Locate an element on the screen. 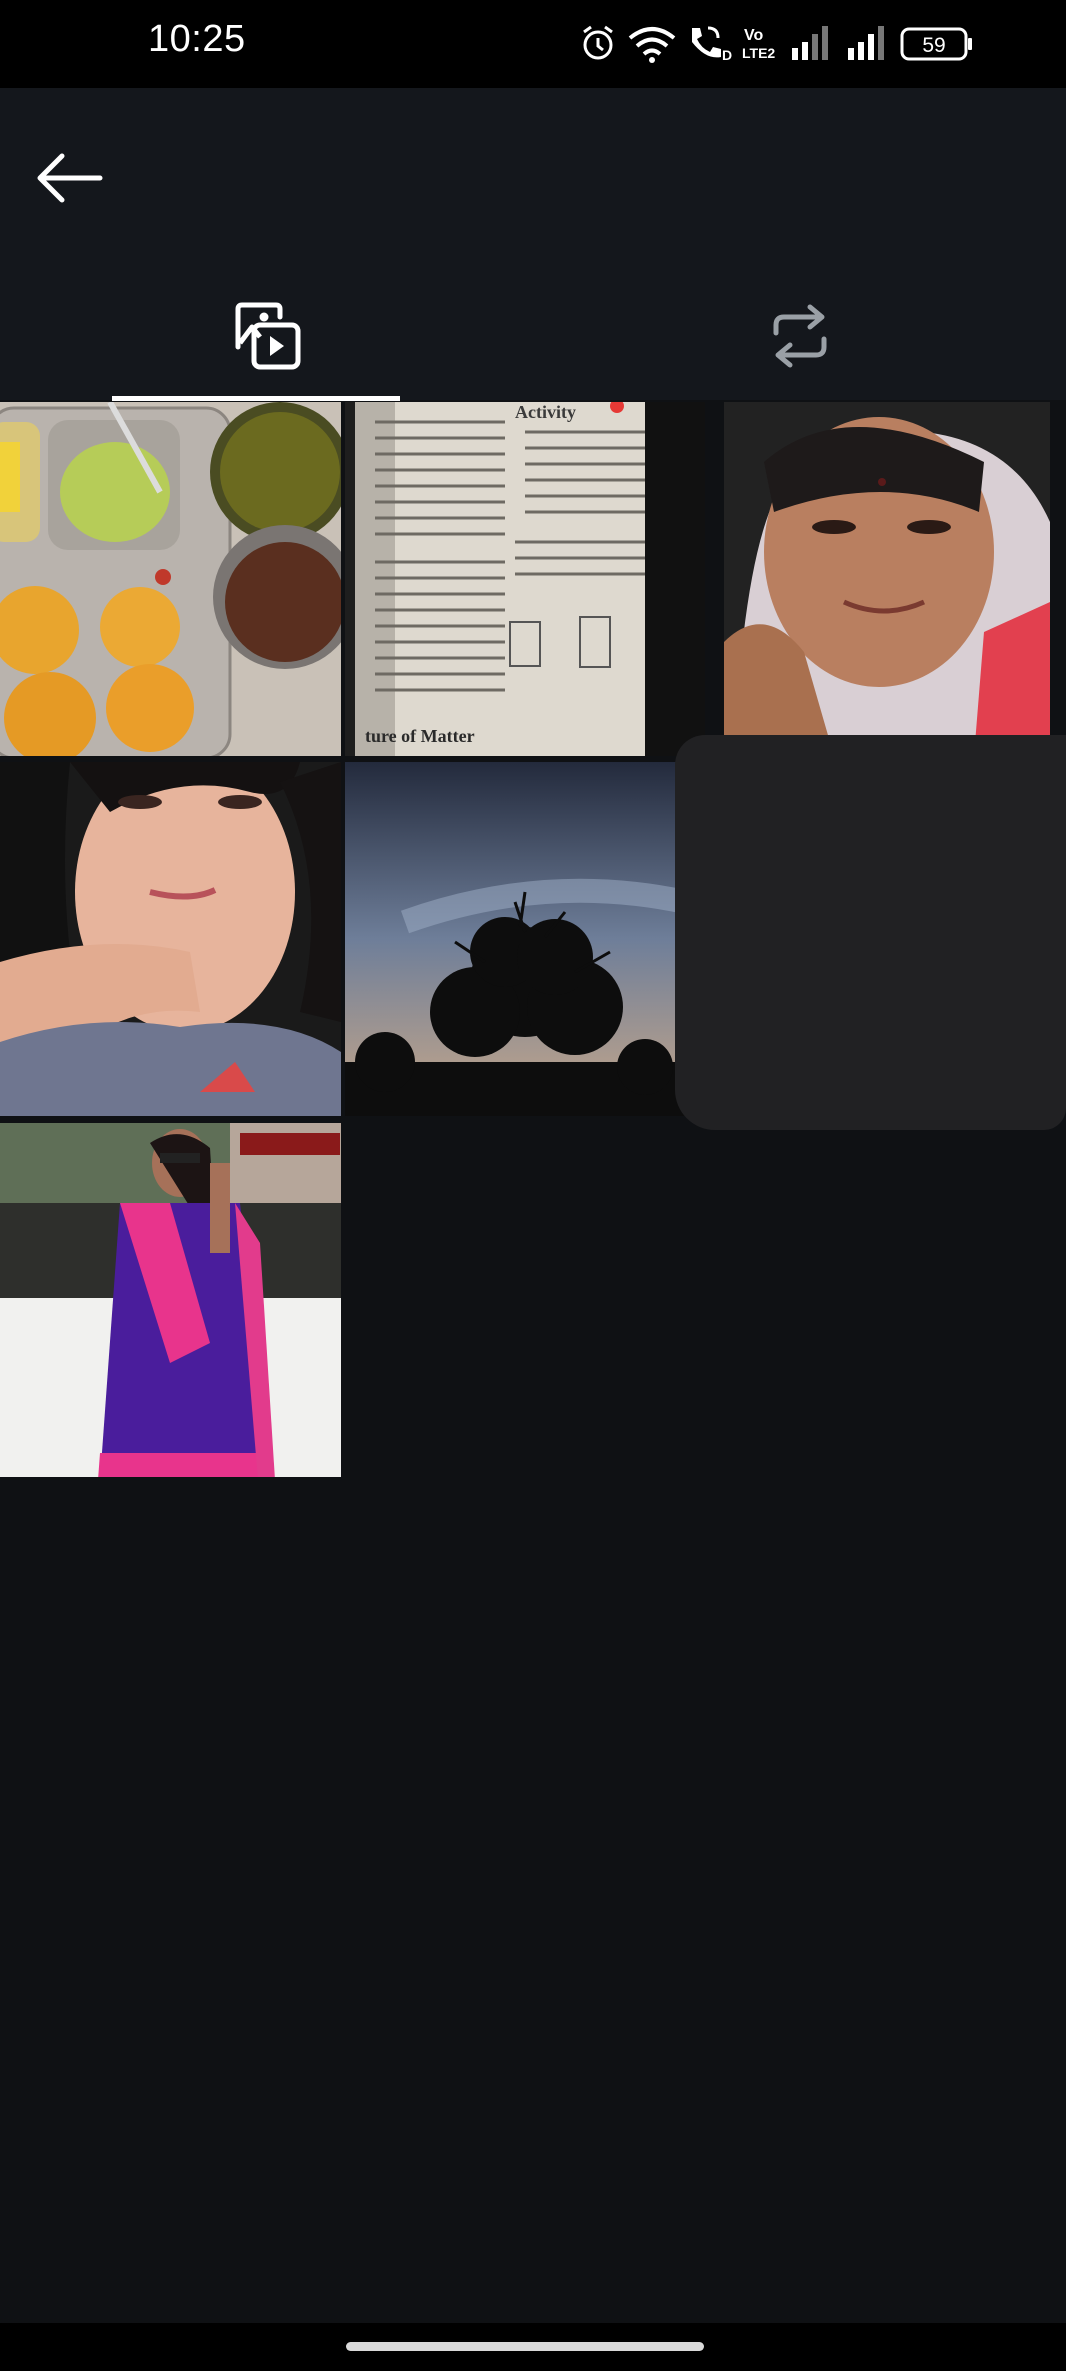 This screenshot has width=1066, height=2371. status-bar: 10:25 D Vo LTE2 59 is located at coordinates (533, 44).